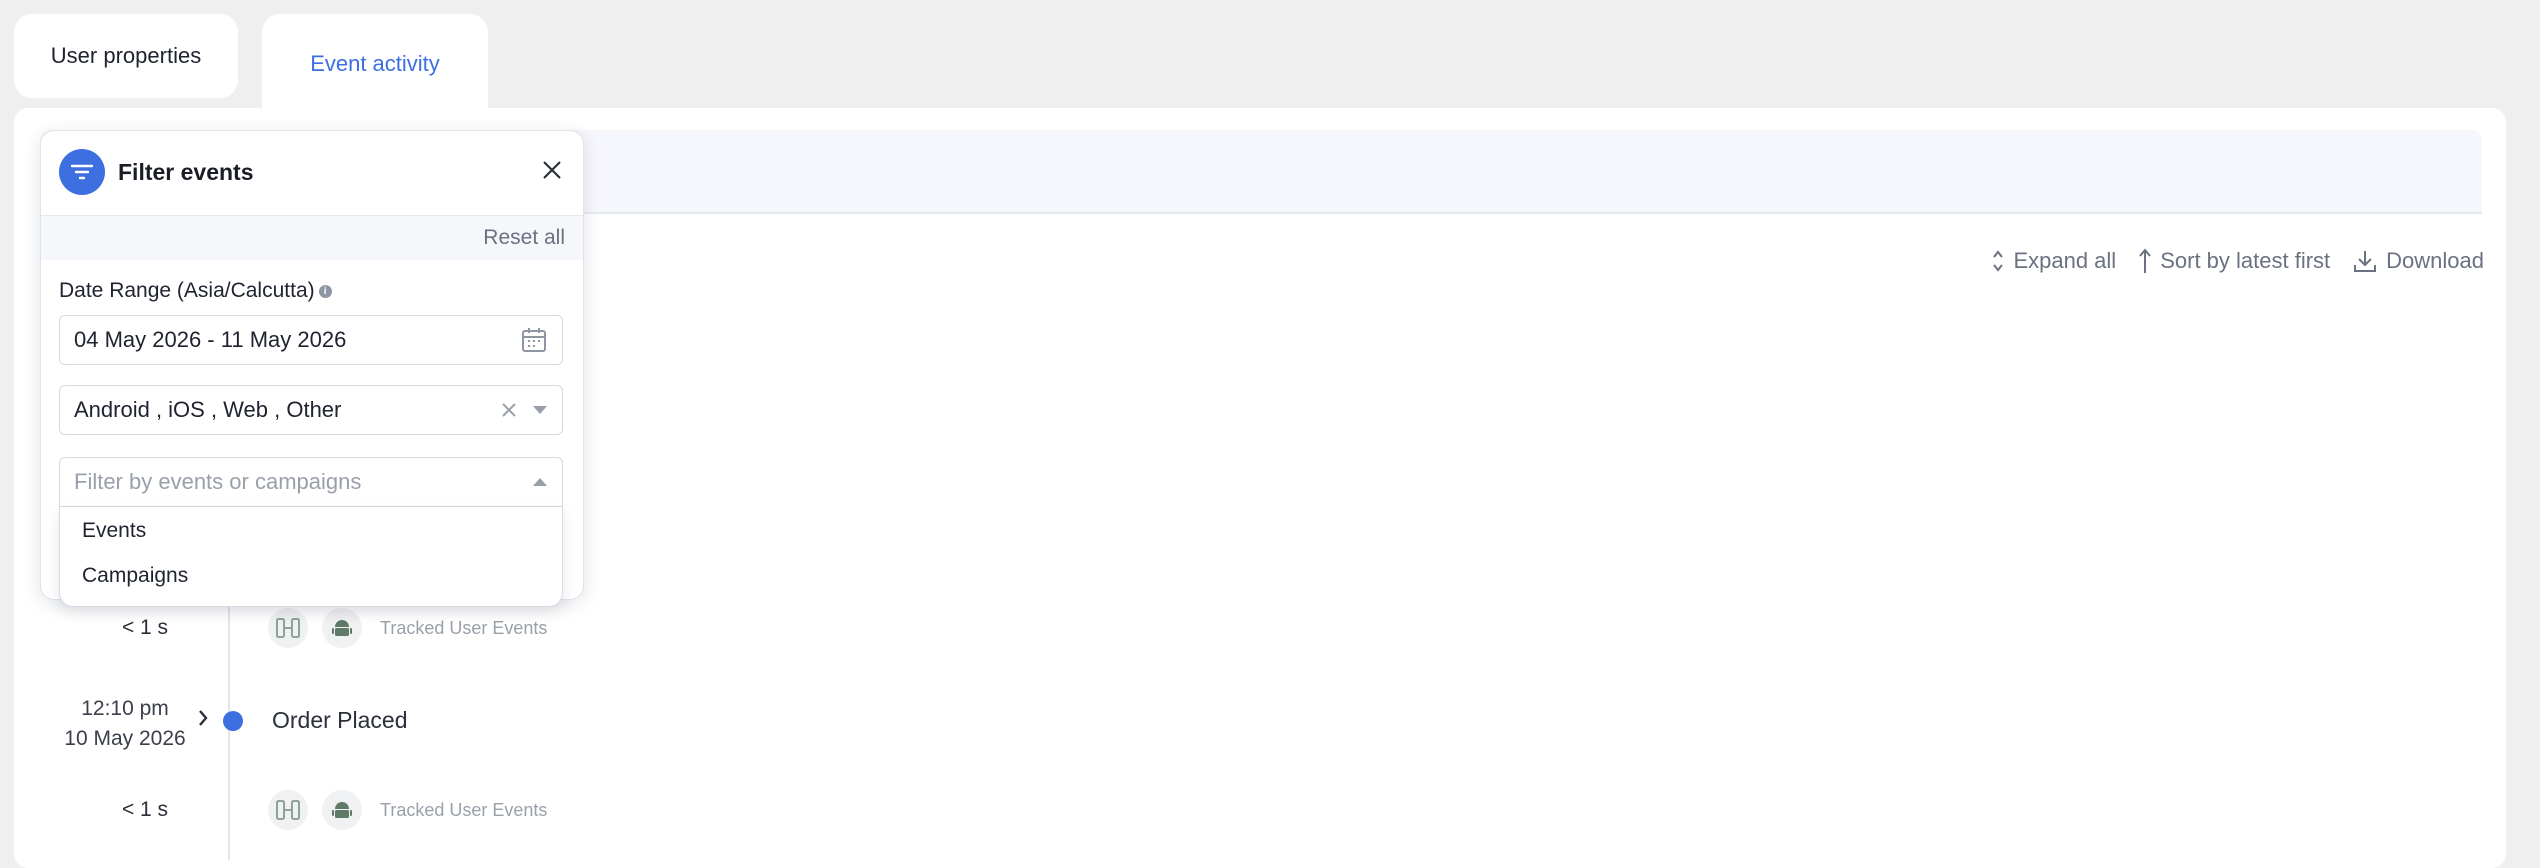 The width and height of the screenshot is (2540, 868). What do you see at coordinates (2435, 260) in the screenshot?
I see `download-label: Download` at bounding box center [2435, 260].